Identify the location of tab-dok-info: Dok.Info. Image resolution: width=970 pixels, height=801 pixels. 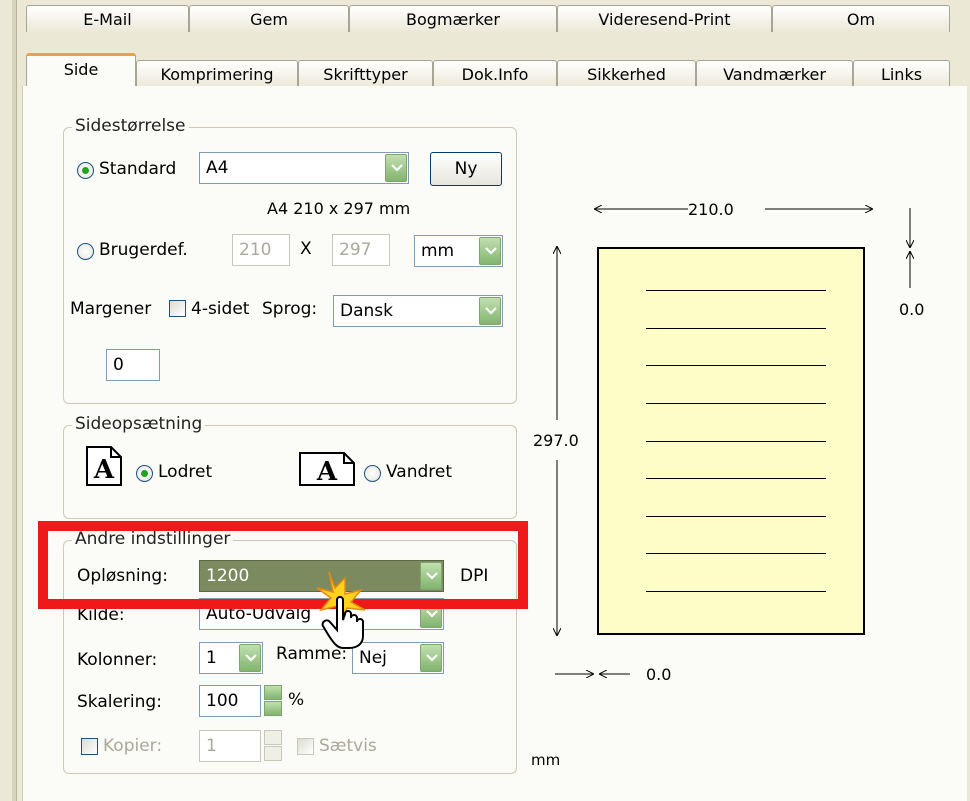
(495, 73).